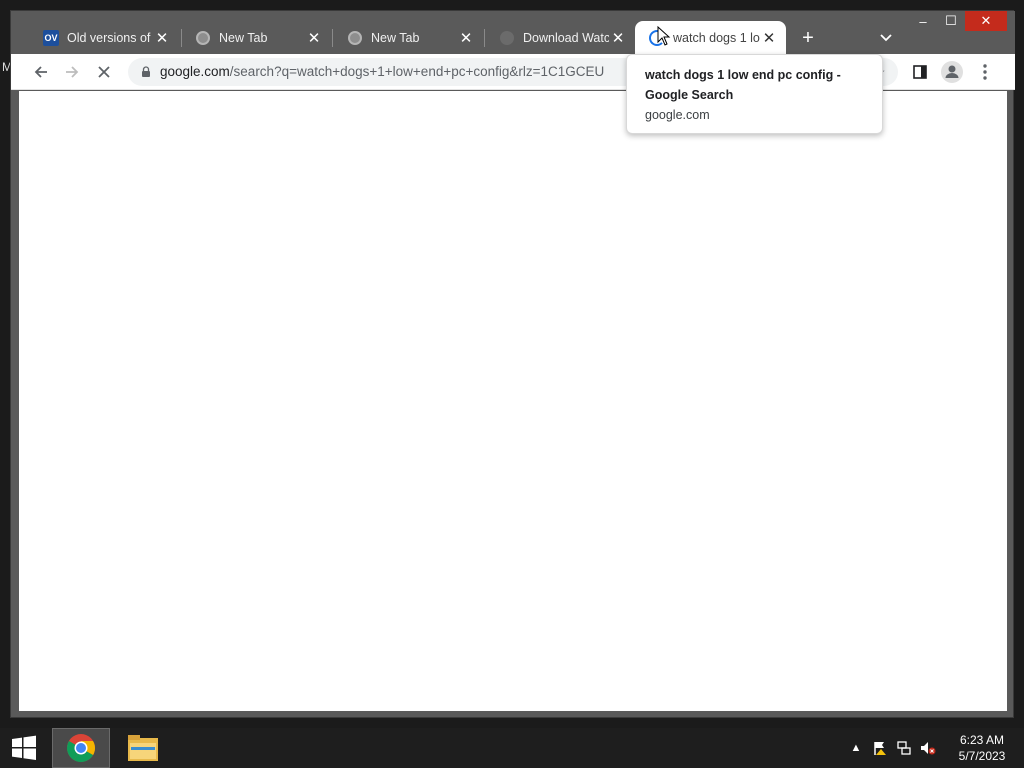 The image size is (1024, 768). What do you see at coordinates (716, 37) in the screenshot?
I see `tab-title: watch dogs 1 low` at bounding box center [716, 37].